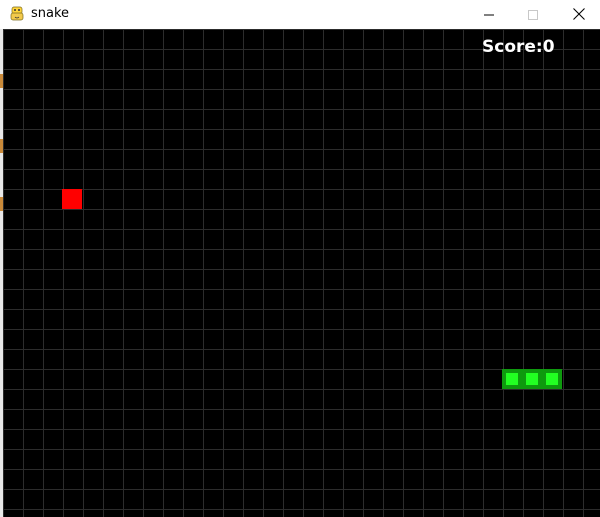  Describe the element at coordinates (17, 14) in the screenshot. I see `python-icon` at that location.